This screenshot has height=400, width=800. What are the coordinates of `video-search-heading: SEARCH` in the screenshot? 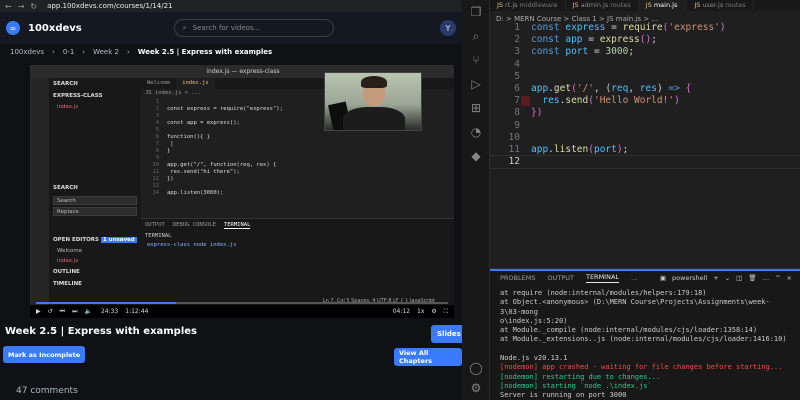 It's located at (65, 188).